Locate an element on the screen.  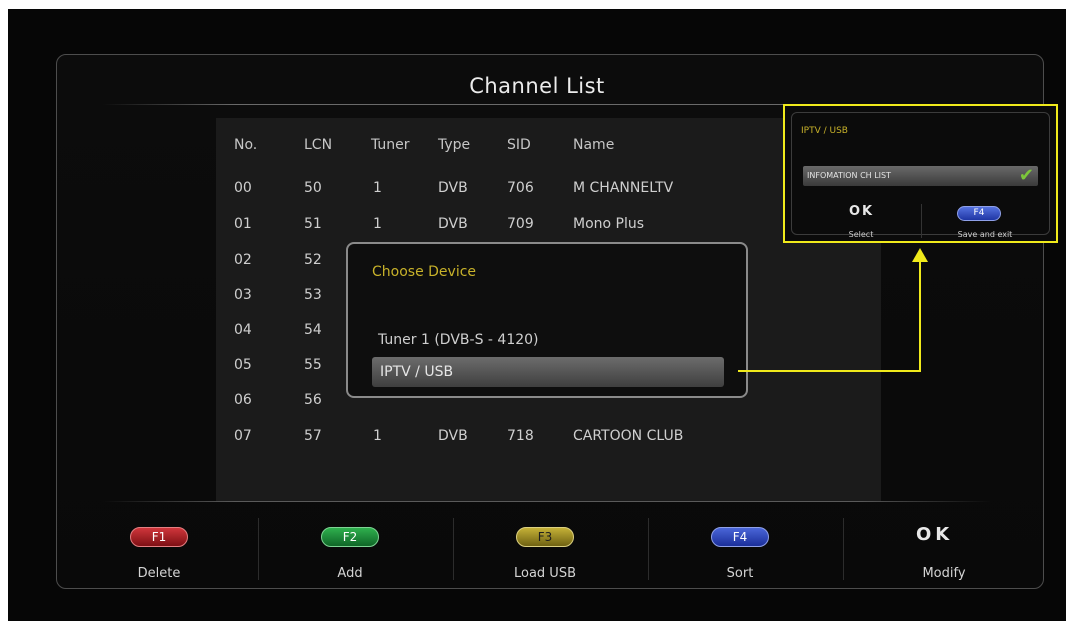
f3-load-usb-button: F3 is located at coordinates (545, 537).